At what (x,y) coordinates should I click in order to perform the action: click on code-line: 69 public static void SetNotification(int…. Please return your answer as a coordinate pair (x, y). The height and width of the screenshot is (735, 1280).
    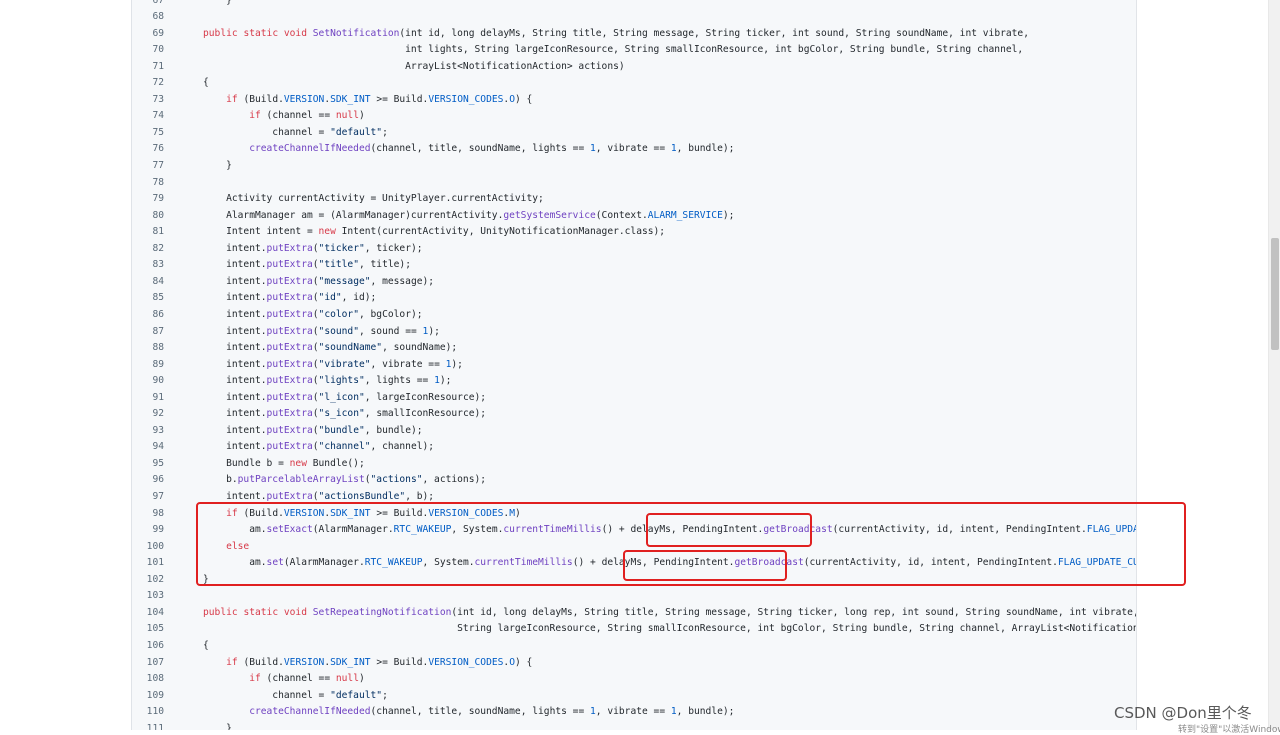
    Looking at the image, I should click on (634, 34).